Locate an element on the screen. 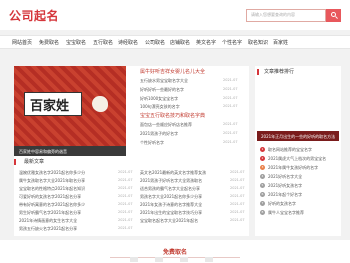  list-item: 可爱好听的女孩名字2021起名分享 is located at coordinates (50, 197).